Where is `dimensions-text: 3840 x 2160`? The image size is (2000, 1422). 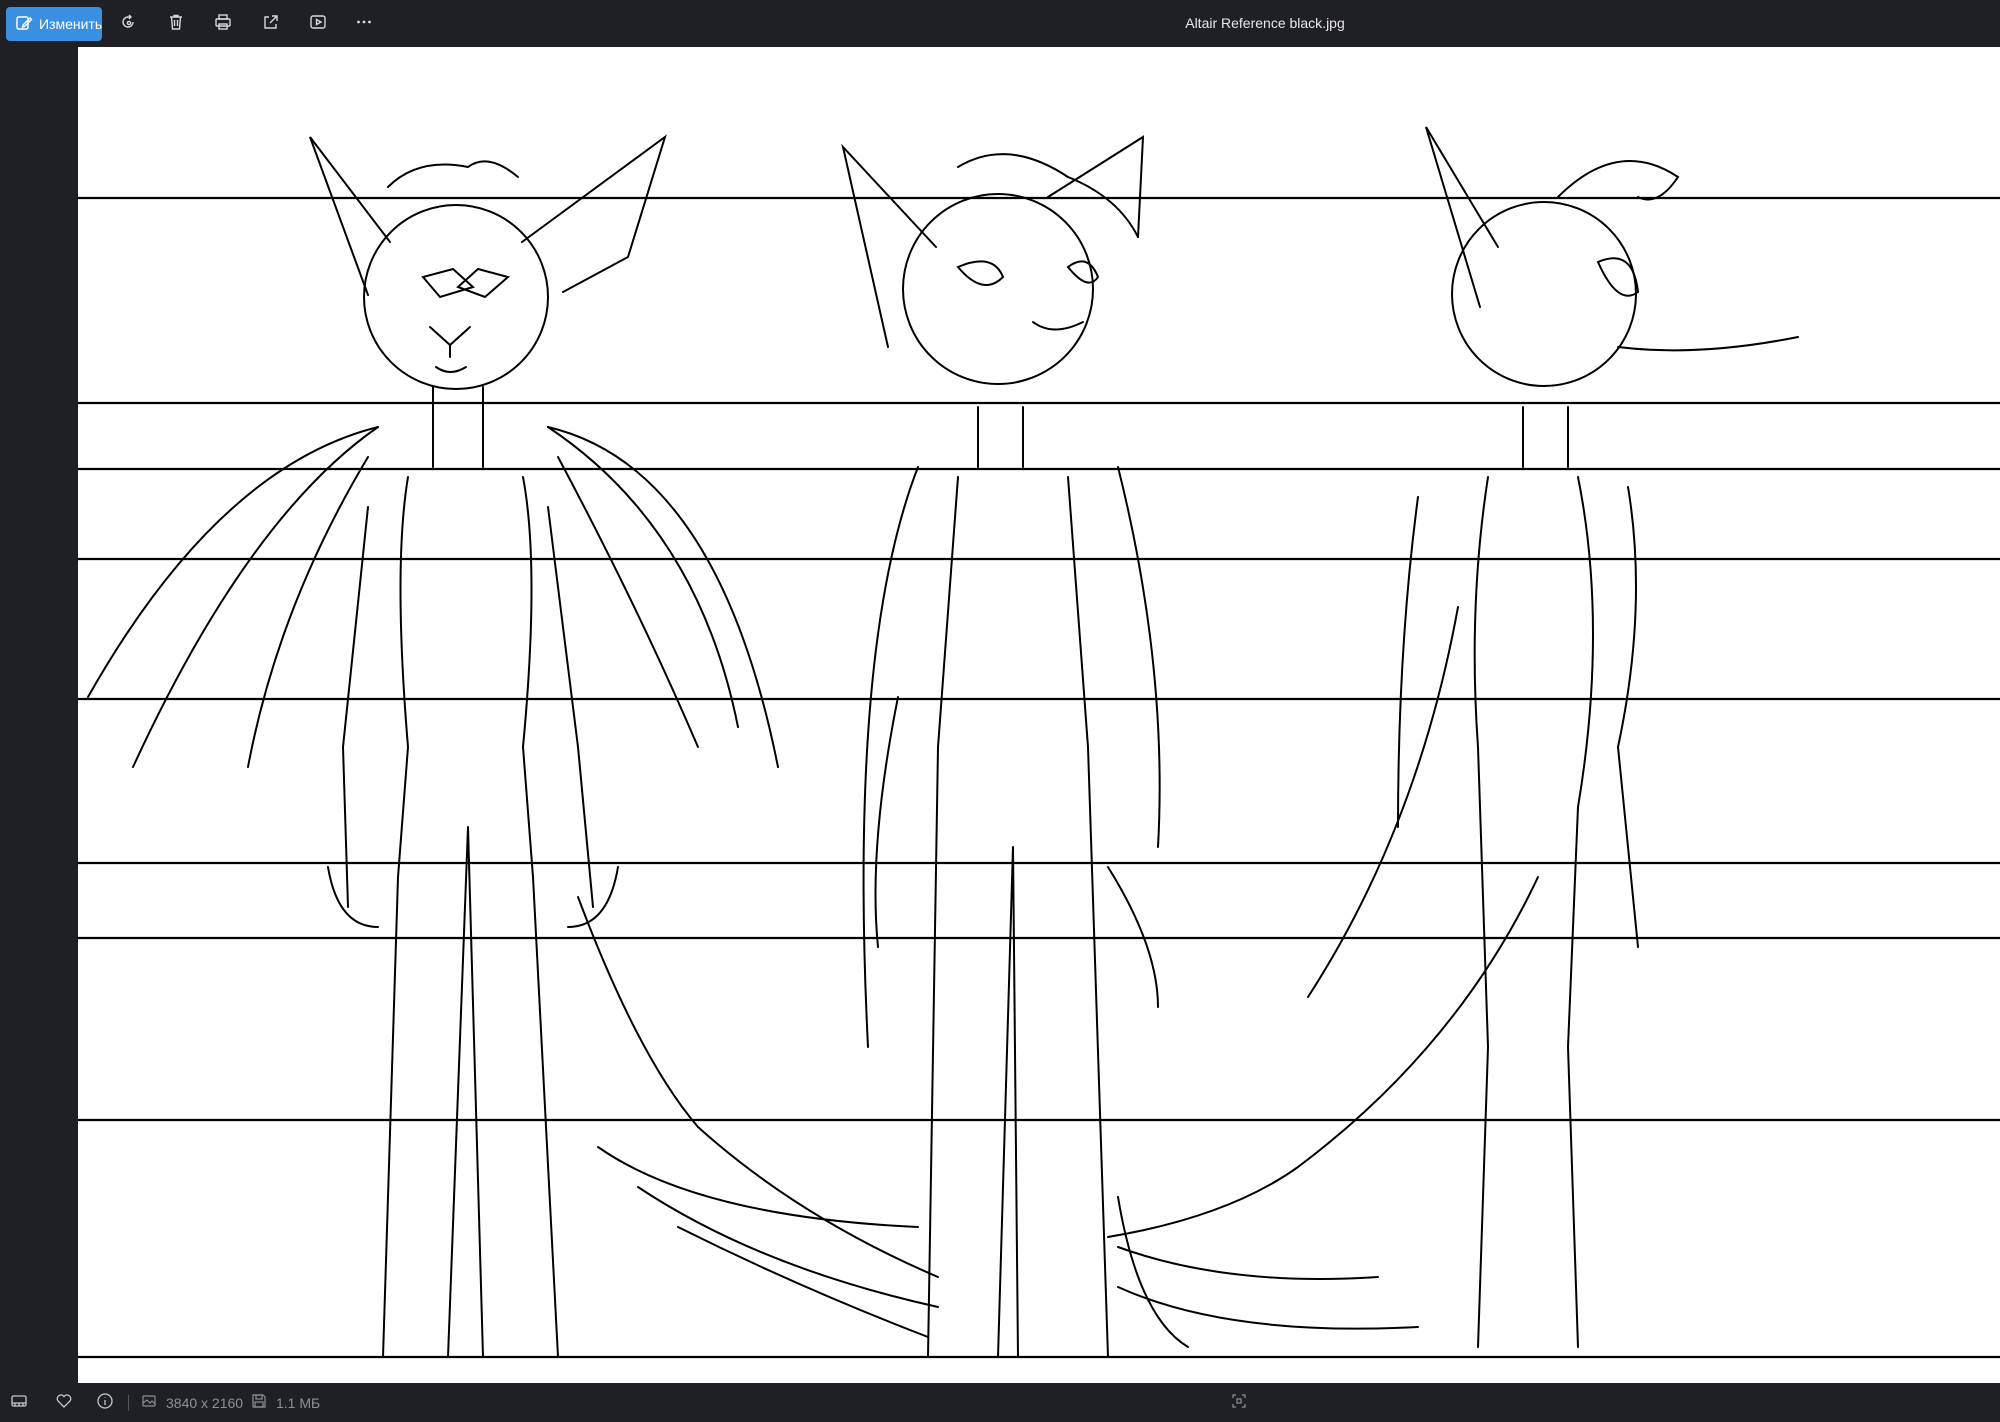
dimensions-text: 3840 x 2160 is located at coordinates (205, 1402).